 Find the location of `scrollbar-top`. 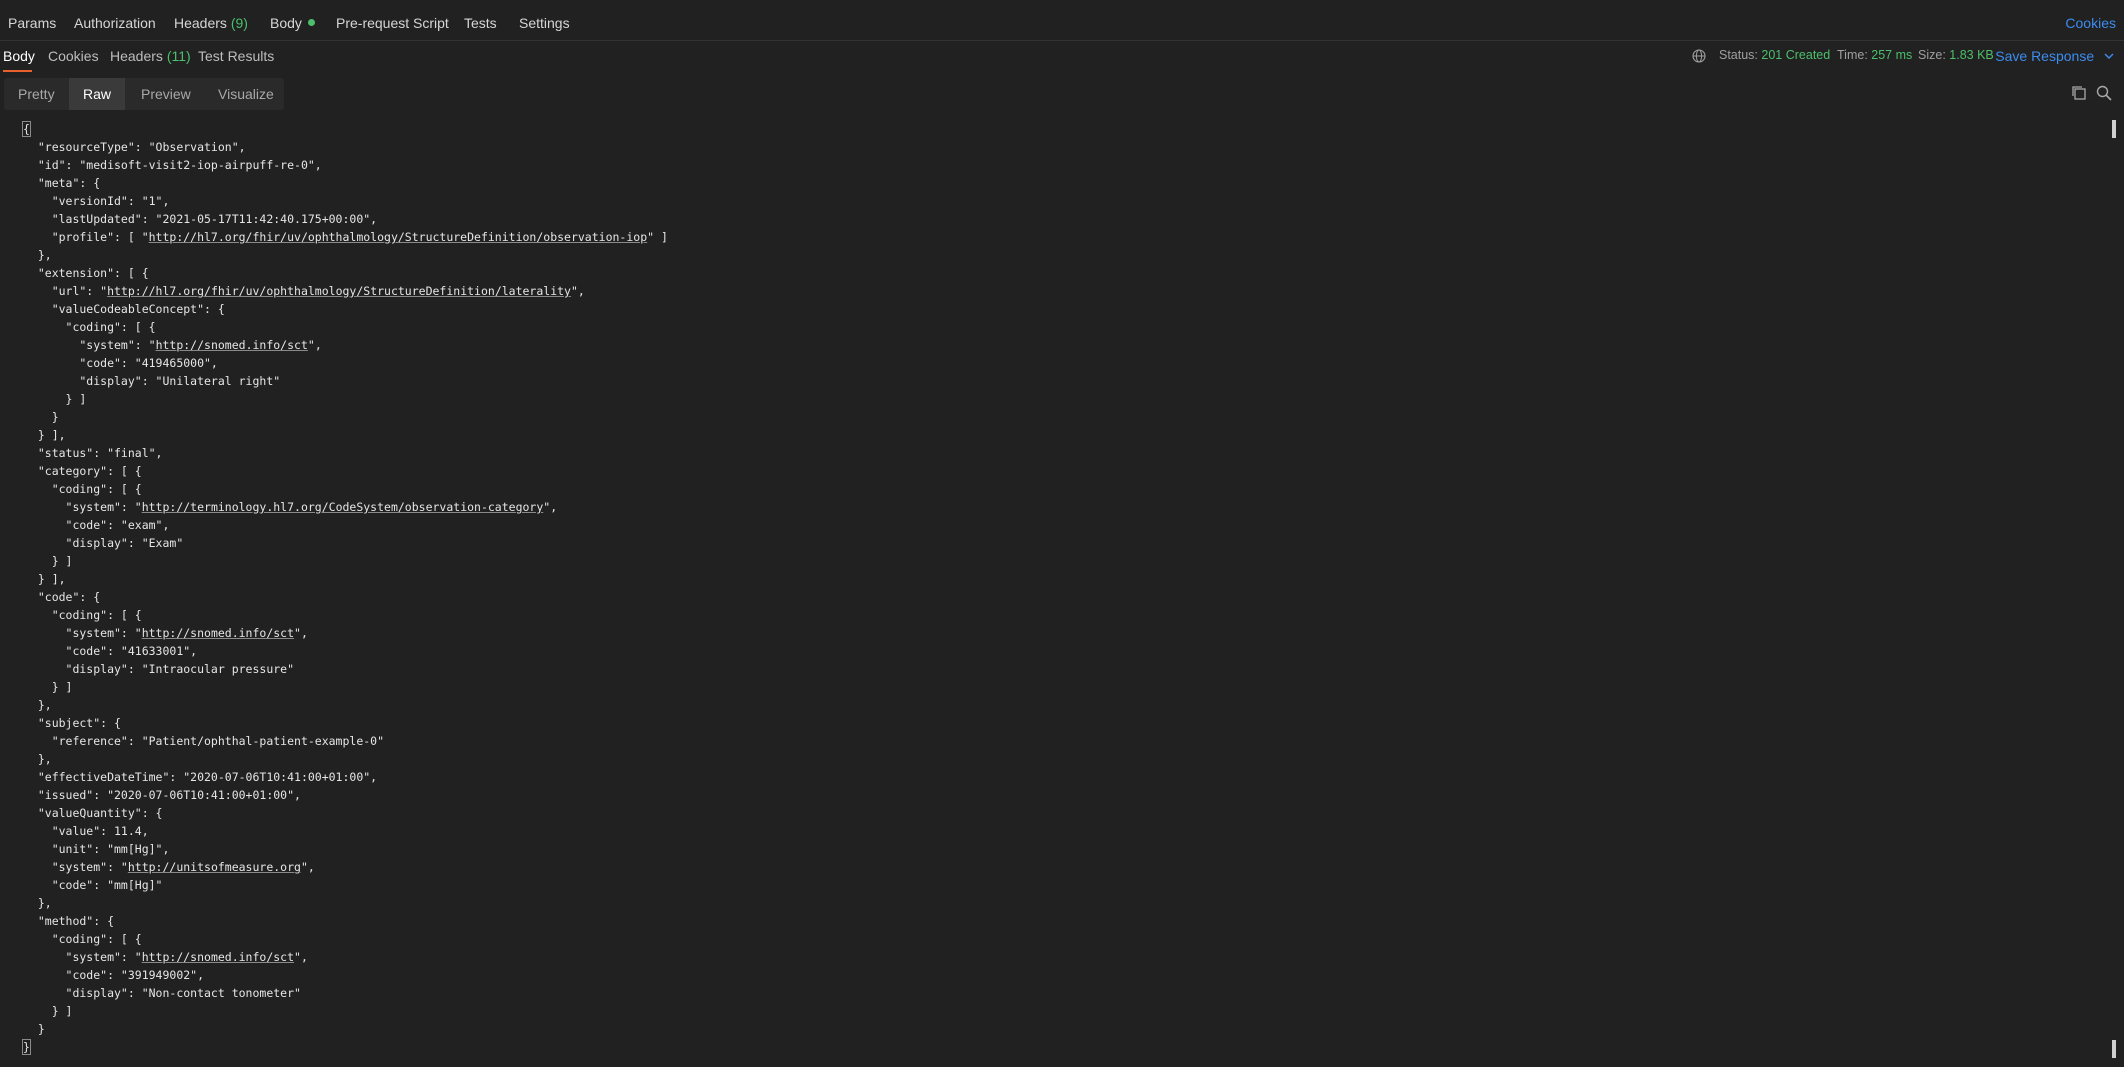

scrollbar-top is located at coordinates (2114, 129).